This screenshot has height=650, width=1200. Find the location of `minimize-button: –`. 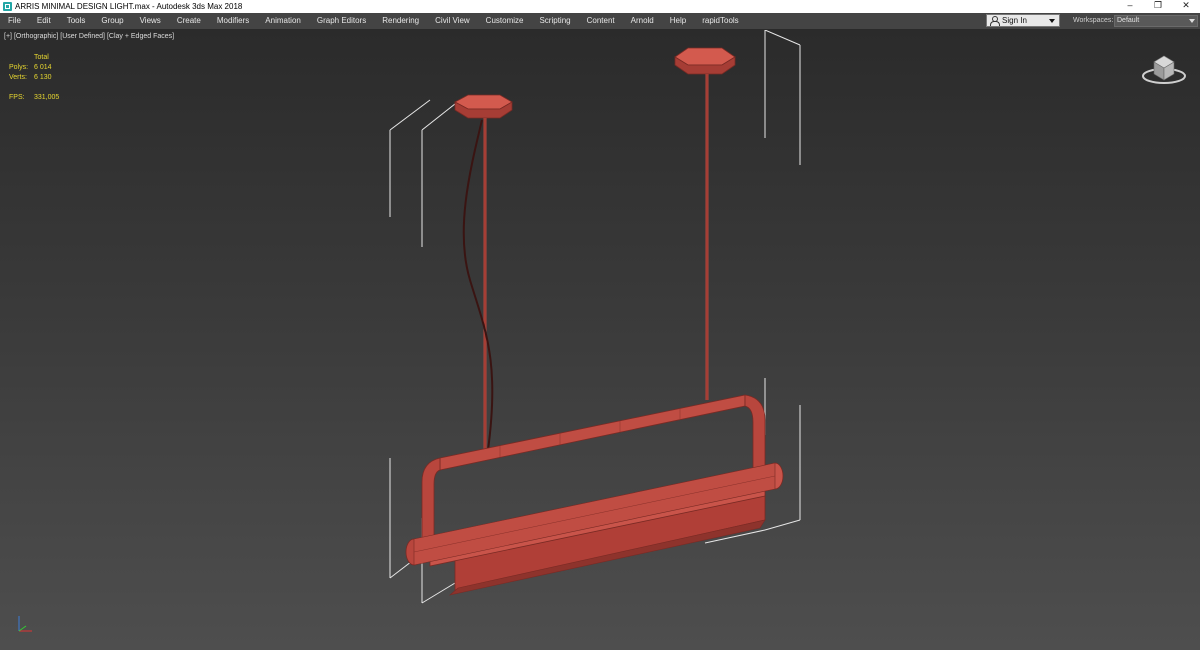

minimize-button: – is located at coordinates (1130, 6).